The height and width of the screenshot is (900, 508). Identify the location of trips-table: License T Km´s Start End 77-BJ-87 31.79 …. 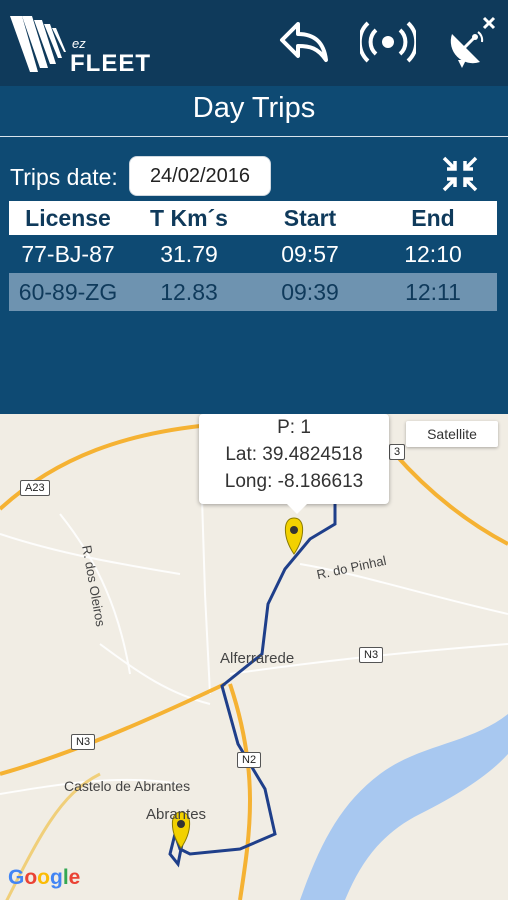
(253, 256).